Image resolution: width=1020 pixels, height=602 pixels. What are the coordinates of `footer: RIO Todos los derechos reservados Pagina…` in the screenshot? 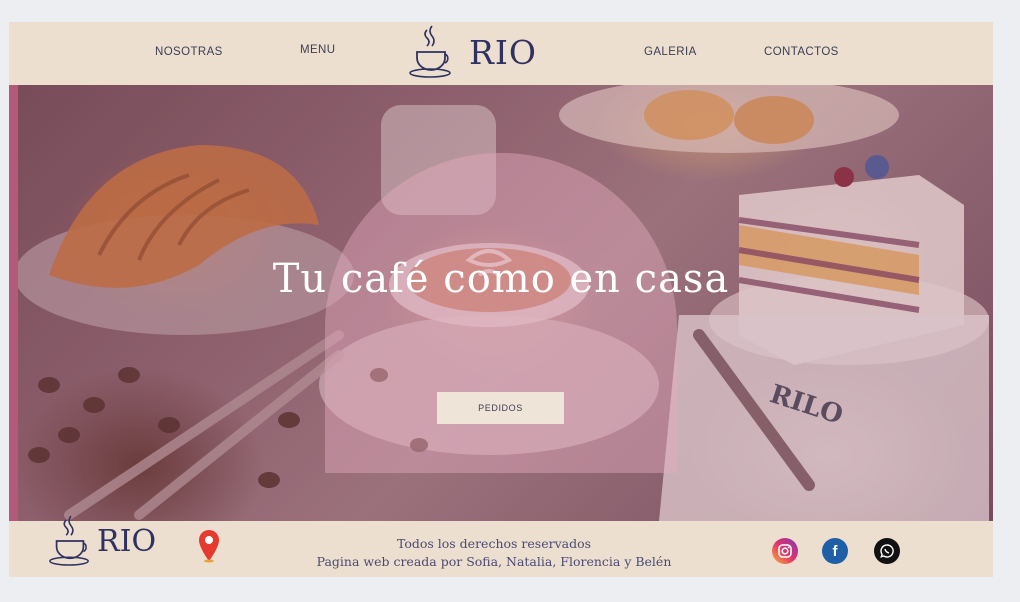 It's located at (501, 546).